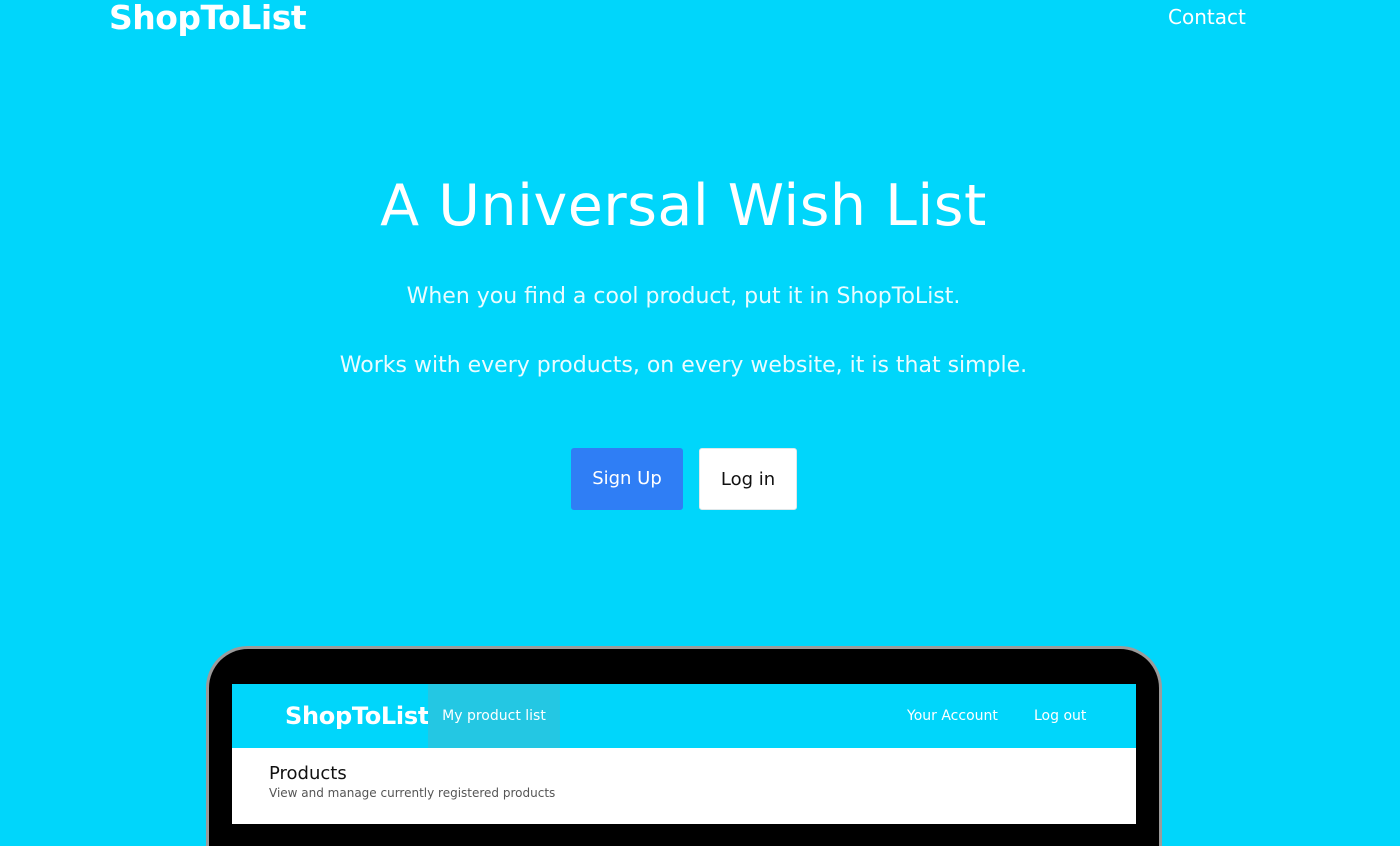 The width and height of the screenshot is (1400, 846). Describe the element at coordinates (357, 716) in the screenshot. I see `app-preview-brand: ShopToList` at that location.